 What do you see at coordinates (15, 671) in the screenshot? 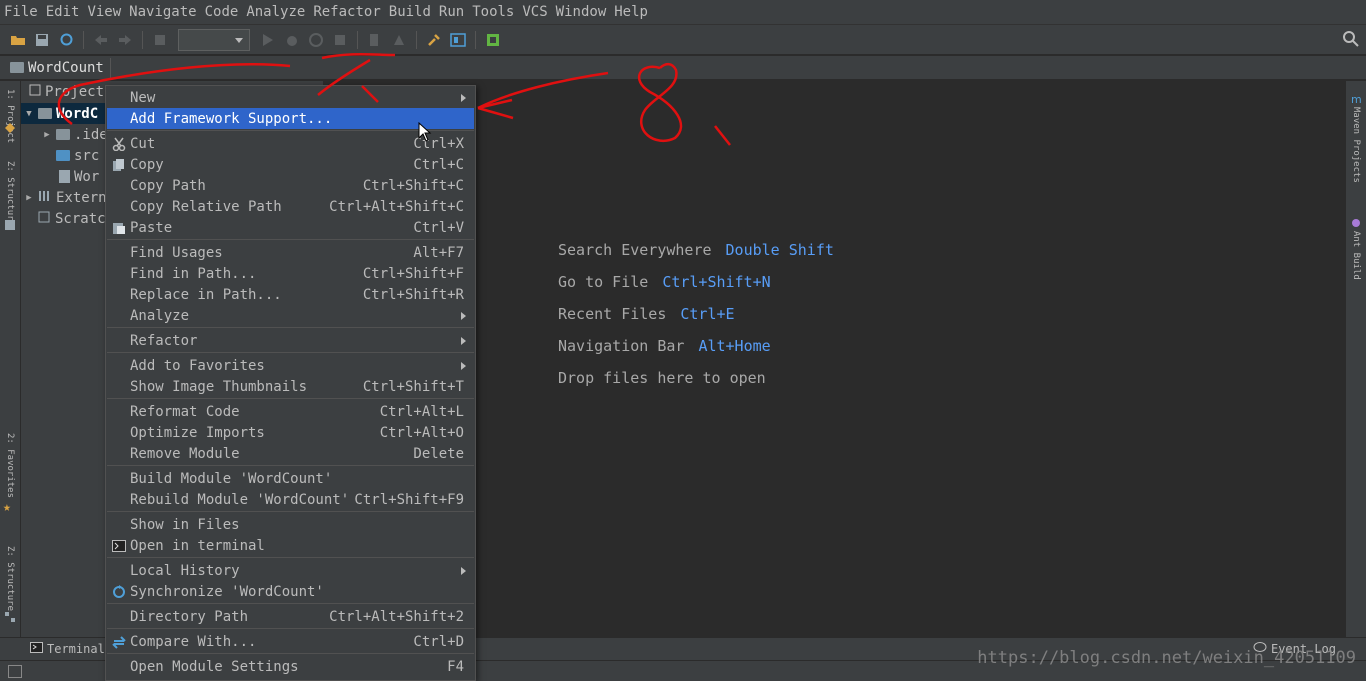
I see `tool-windows-toggle-icon` at bounding box center [15, 671].